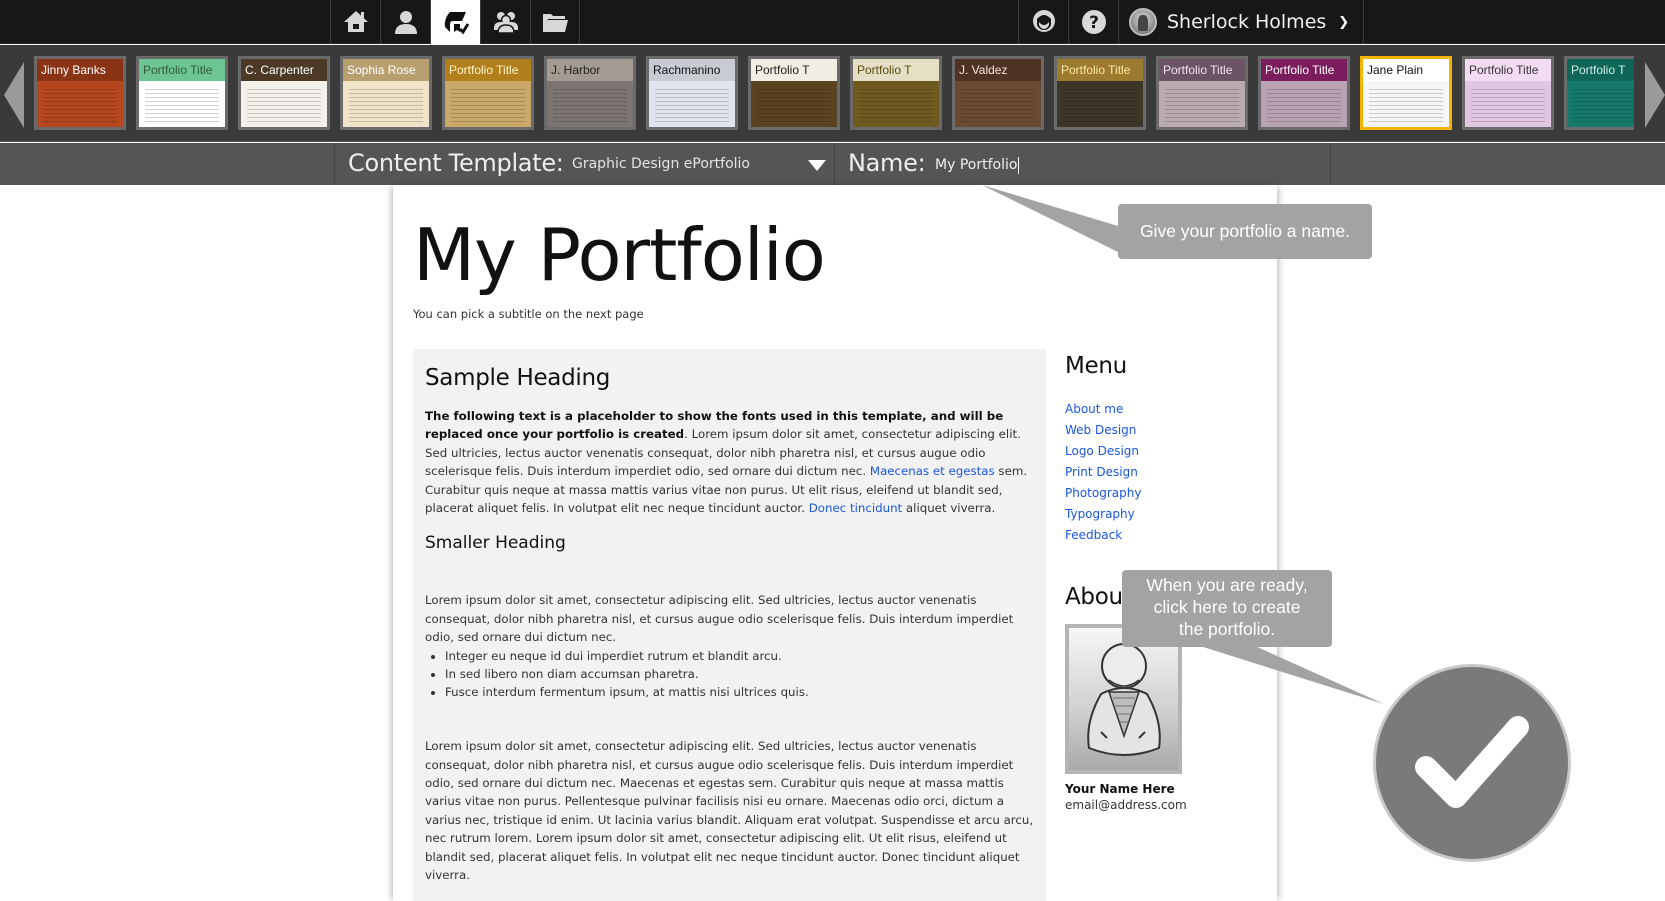  Describe the element at coordinates (505, 22) in the screenshot. I see `nav-groups-button` at that location.